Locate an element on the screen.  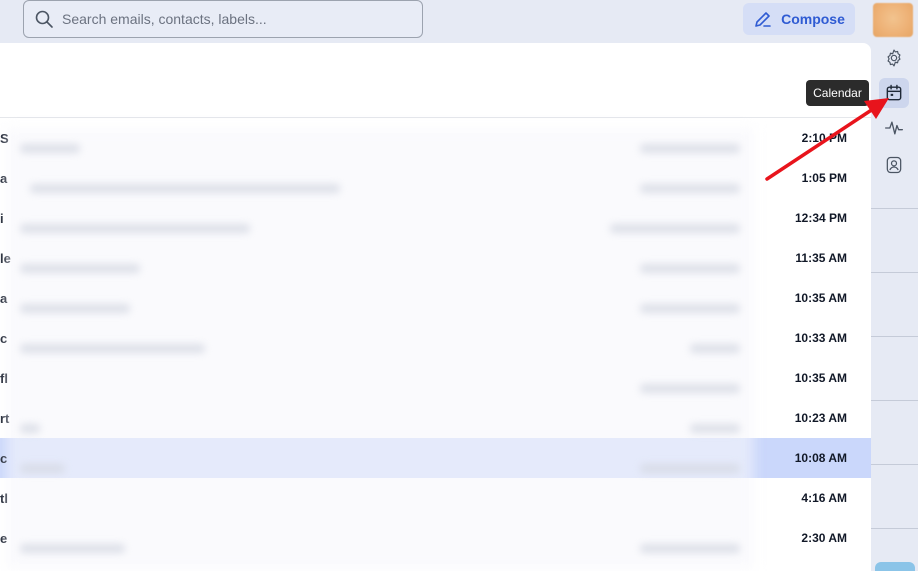
activity-icon is located at coordinates (894, 128).